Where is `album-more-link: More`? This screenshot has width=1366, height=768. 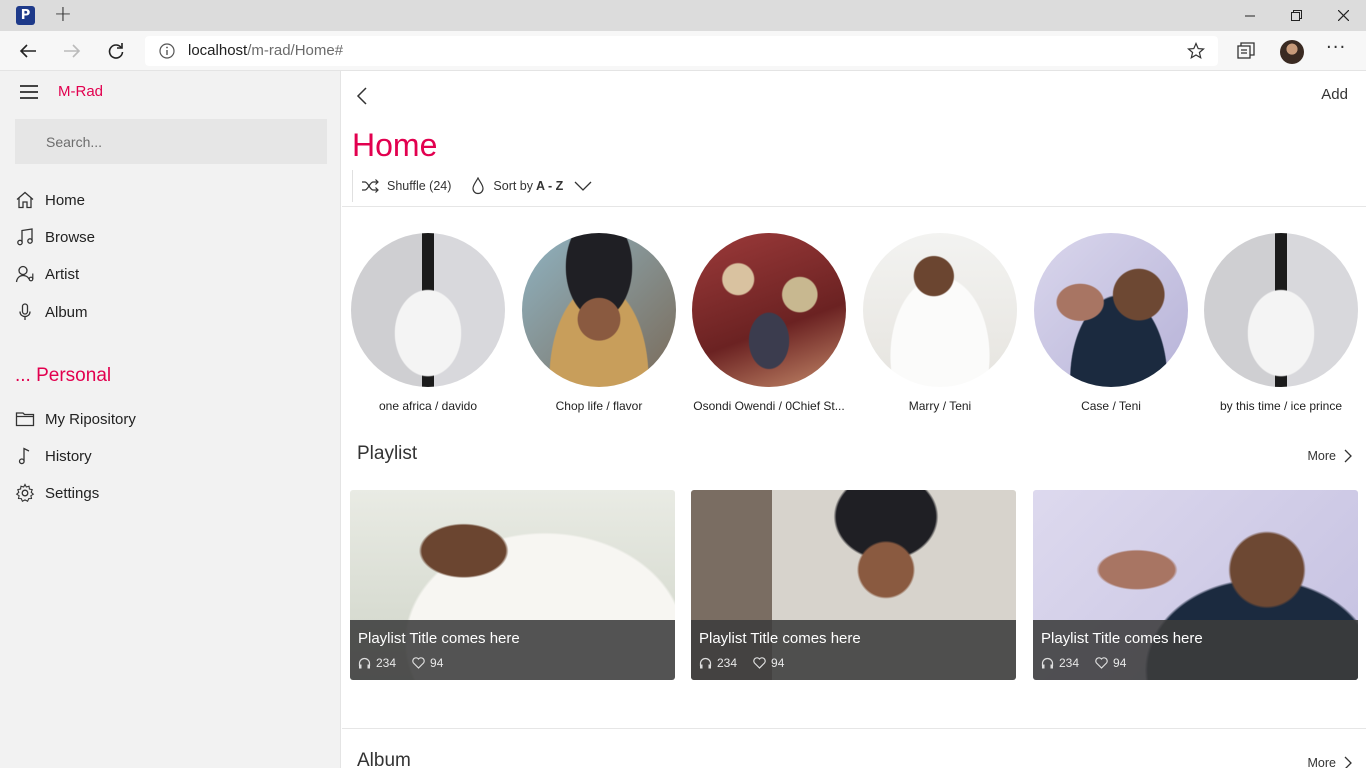
album-more-link: More is located at coordinates (1330, 762).